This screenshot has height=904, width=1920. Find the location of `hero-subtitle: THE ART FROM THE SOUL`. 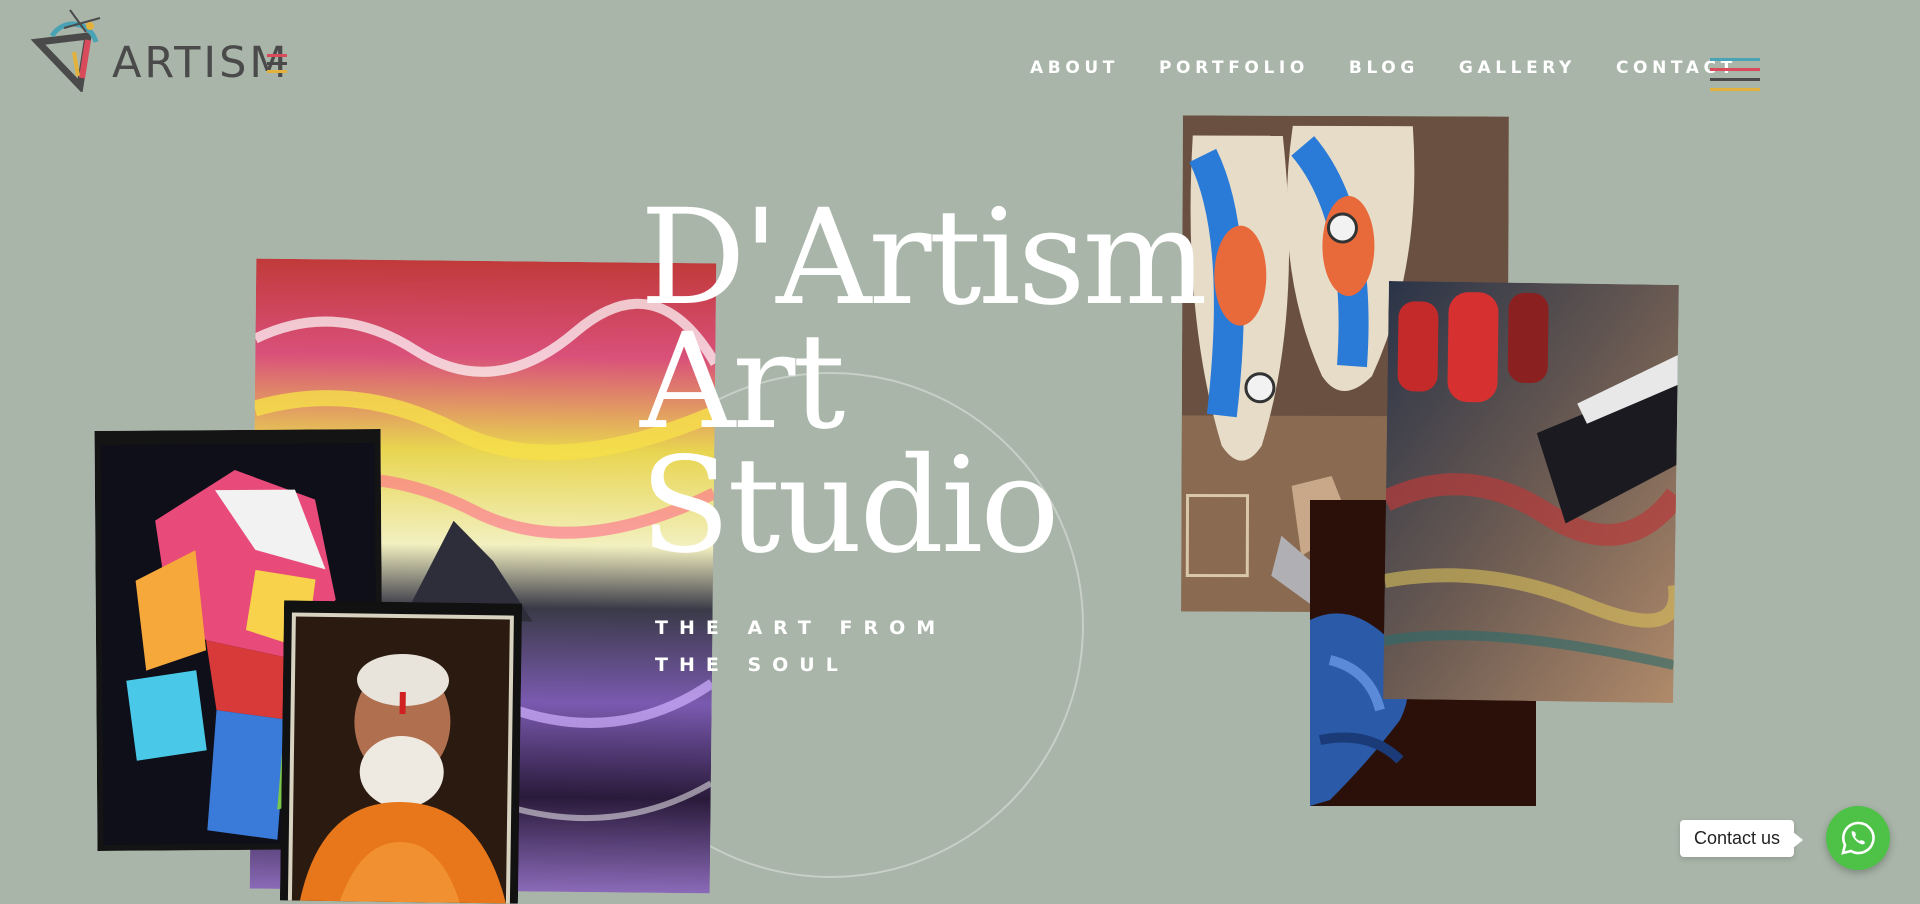

hero-subtitle: THE ART FROM THE SOUL is located at coordinates (801, 646).